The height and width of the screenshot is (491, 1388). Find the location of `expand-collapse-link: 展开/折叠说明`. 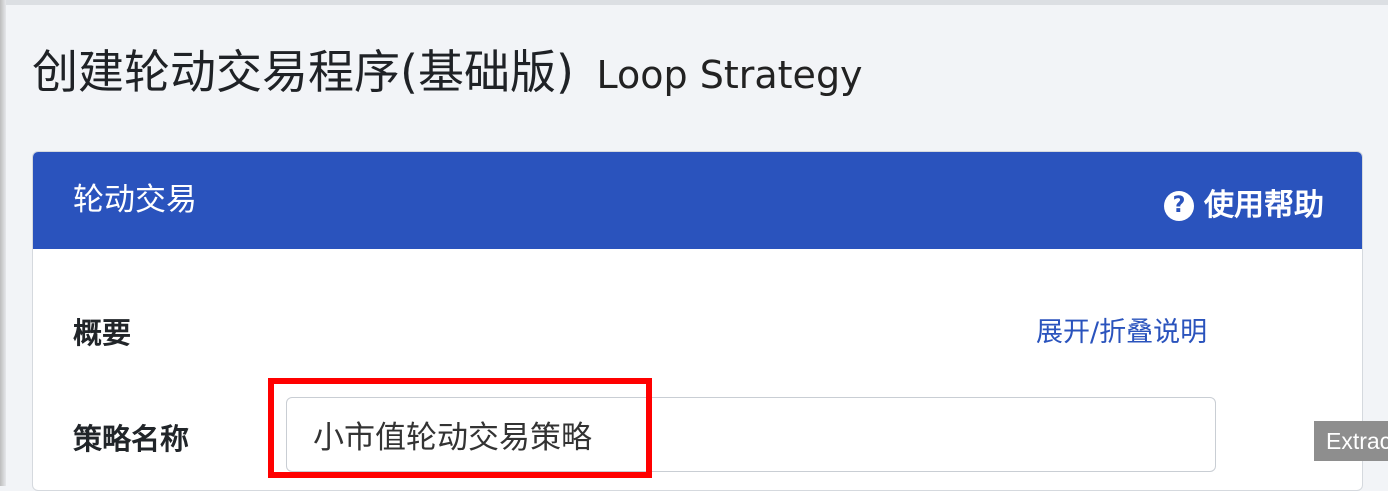

expand-collapse-link: 展开/折叠说明 is located at coordinates (1121, 329).